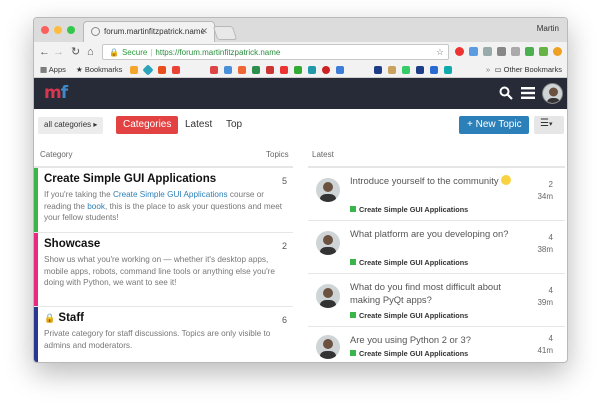  Describe the element at coordinates (68, 124) in the screenshot. I see `all-categories-label: all categories` at that location.